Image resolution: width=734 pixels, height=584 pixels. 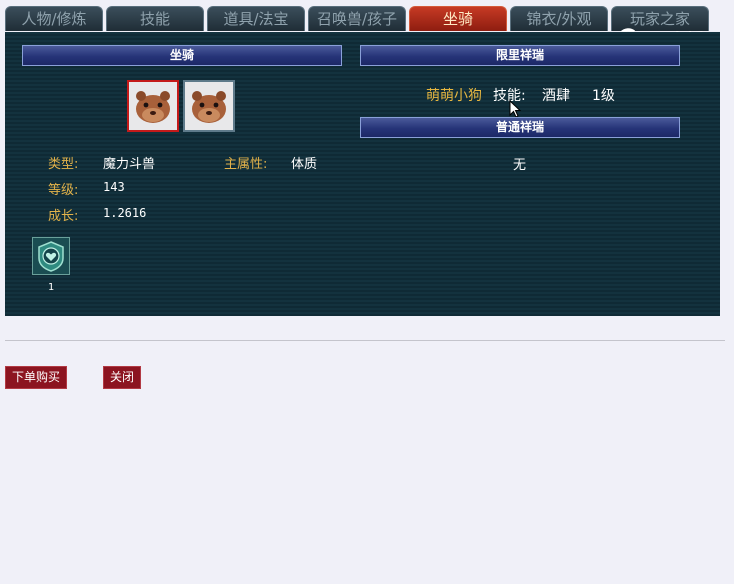 I want to click on buy-button: 下单购买, so click(x=36, y=377).